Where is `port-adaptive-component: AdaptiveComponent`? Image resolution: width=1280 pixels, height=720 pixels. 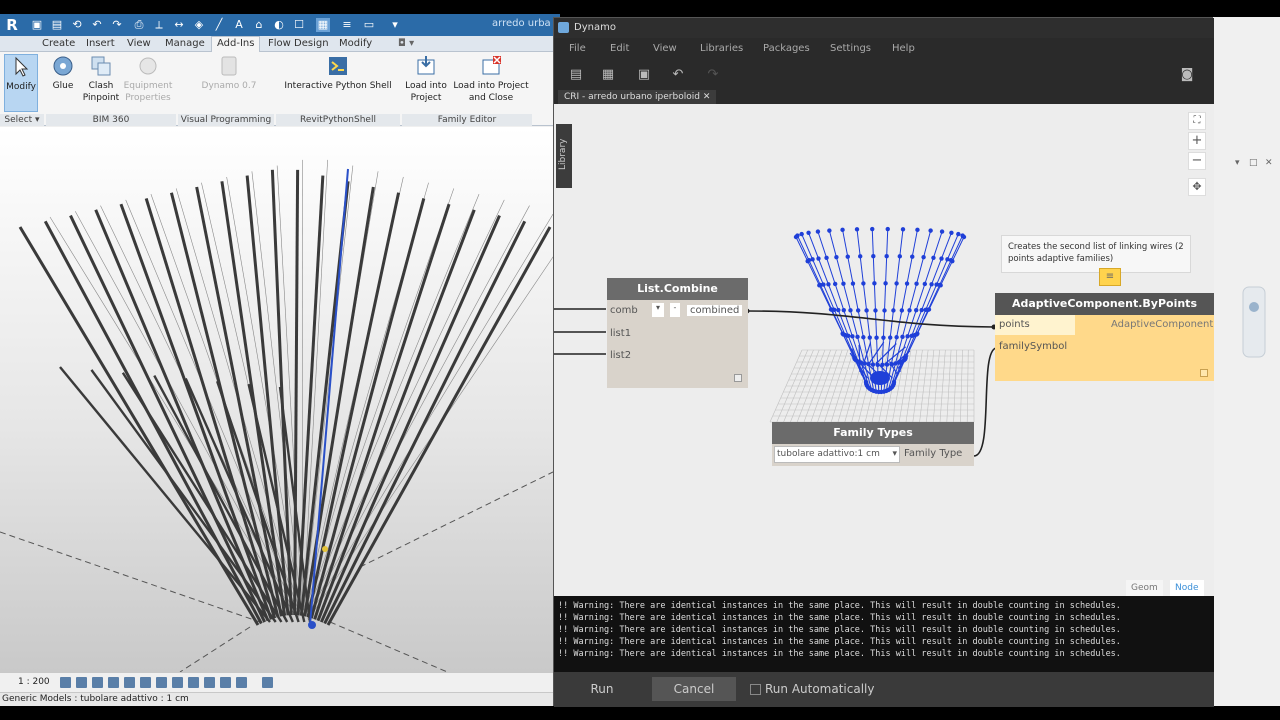 port-adaptive-component: AdaptiveComponent is located at coordinates (1162, 324).